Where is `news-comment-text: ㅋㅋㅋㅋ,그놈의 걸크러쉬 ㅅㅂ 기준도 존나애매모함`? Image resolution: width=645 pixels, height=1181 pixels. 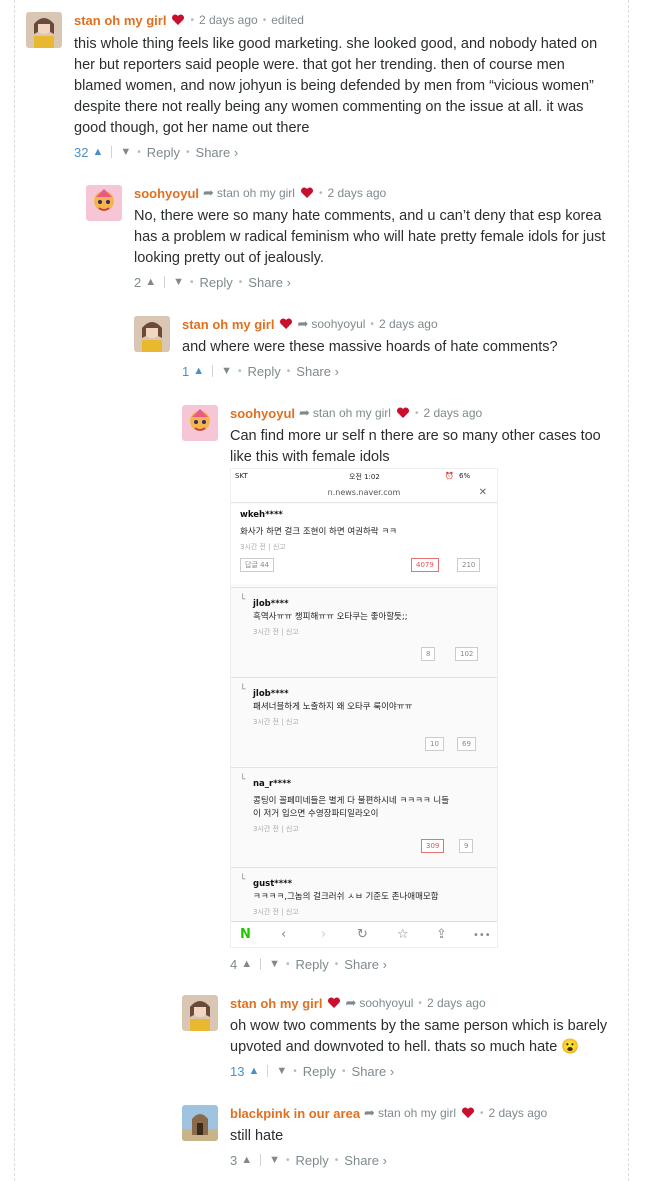 news-comment-text: ㅋㅋㅋㅋ,그놈의 걸크러쉬 ㅅㅂ 기준도 존나애매모함 is located at coordinates (346, 897).